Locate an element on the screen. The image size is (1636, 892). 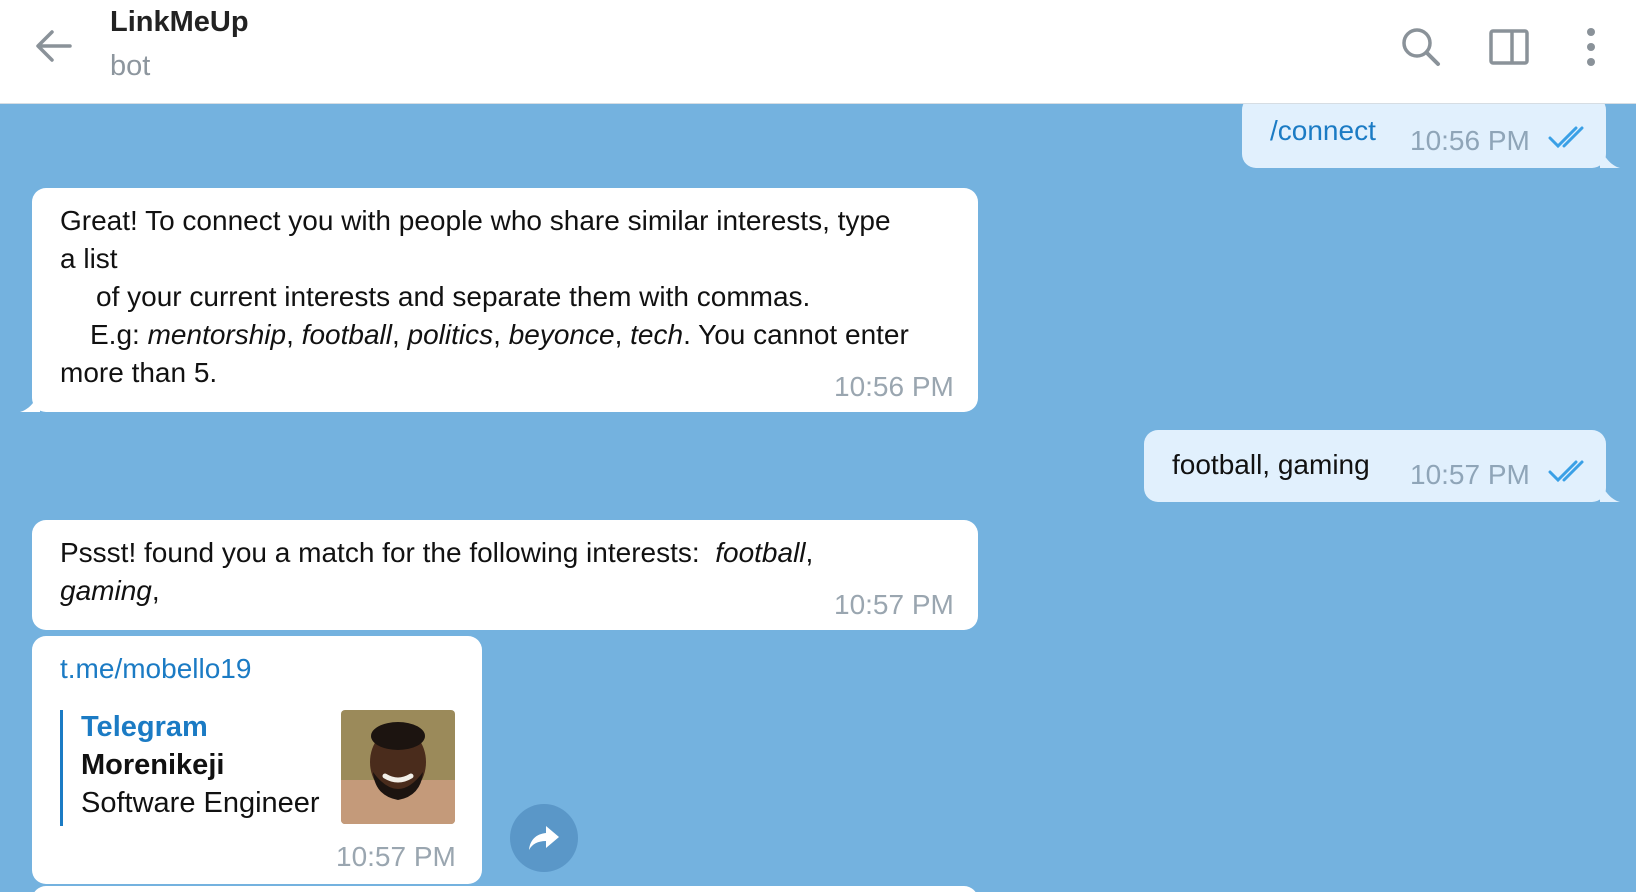
side-panel-icon is located at coordinates (1509, 47).